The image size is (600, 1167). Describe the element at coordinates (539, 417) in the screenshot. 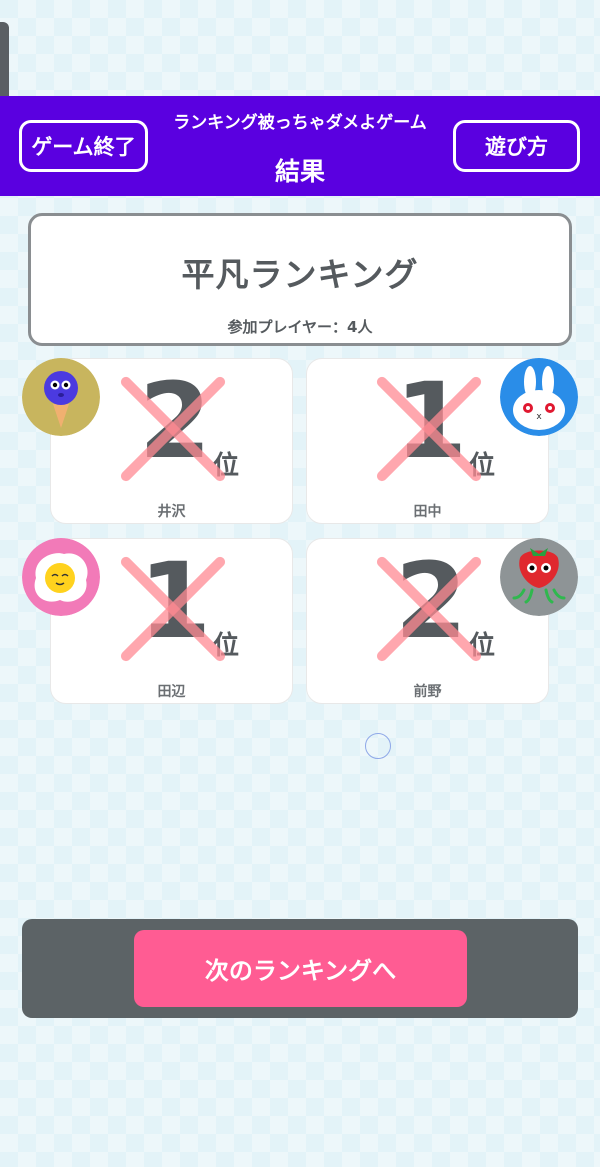

I see `svg-text: x` at that location.